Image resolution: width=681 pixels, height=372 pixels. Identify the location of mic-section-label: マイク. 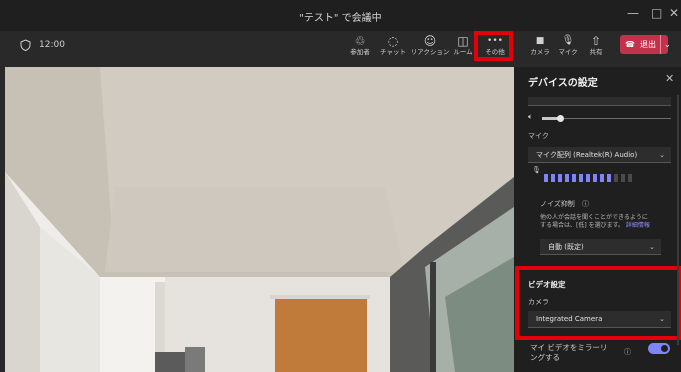
(538, 136).